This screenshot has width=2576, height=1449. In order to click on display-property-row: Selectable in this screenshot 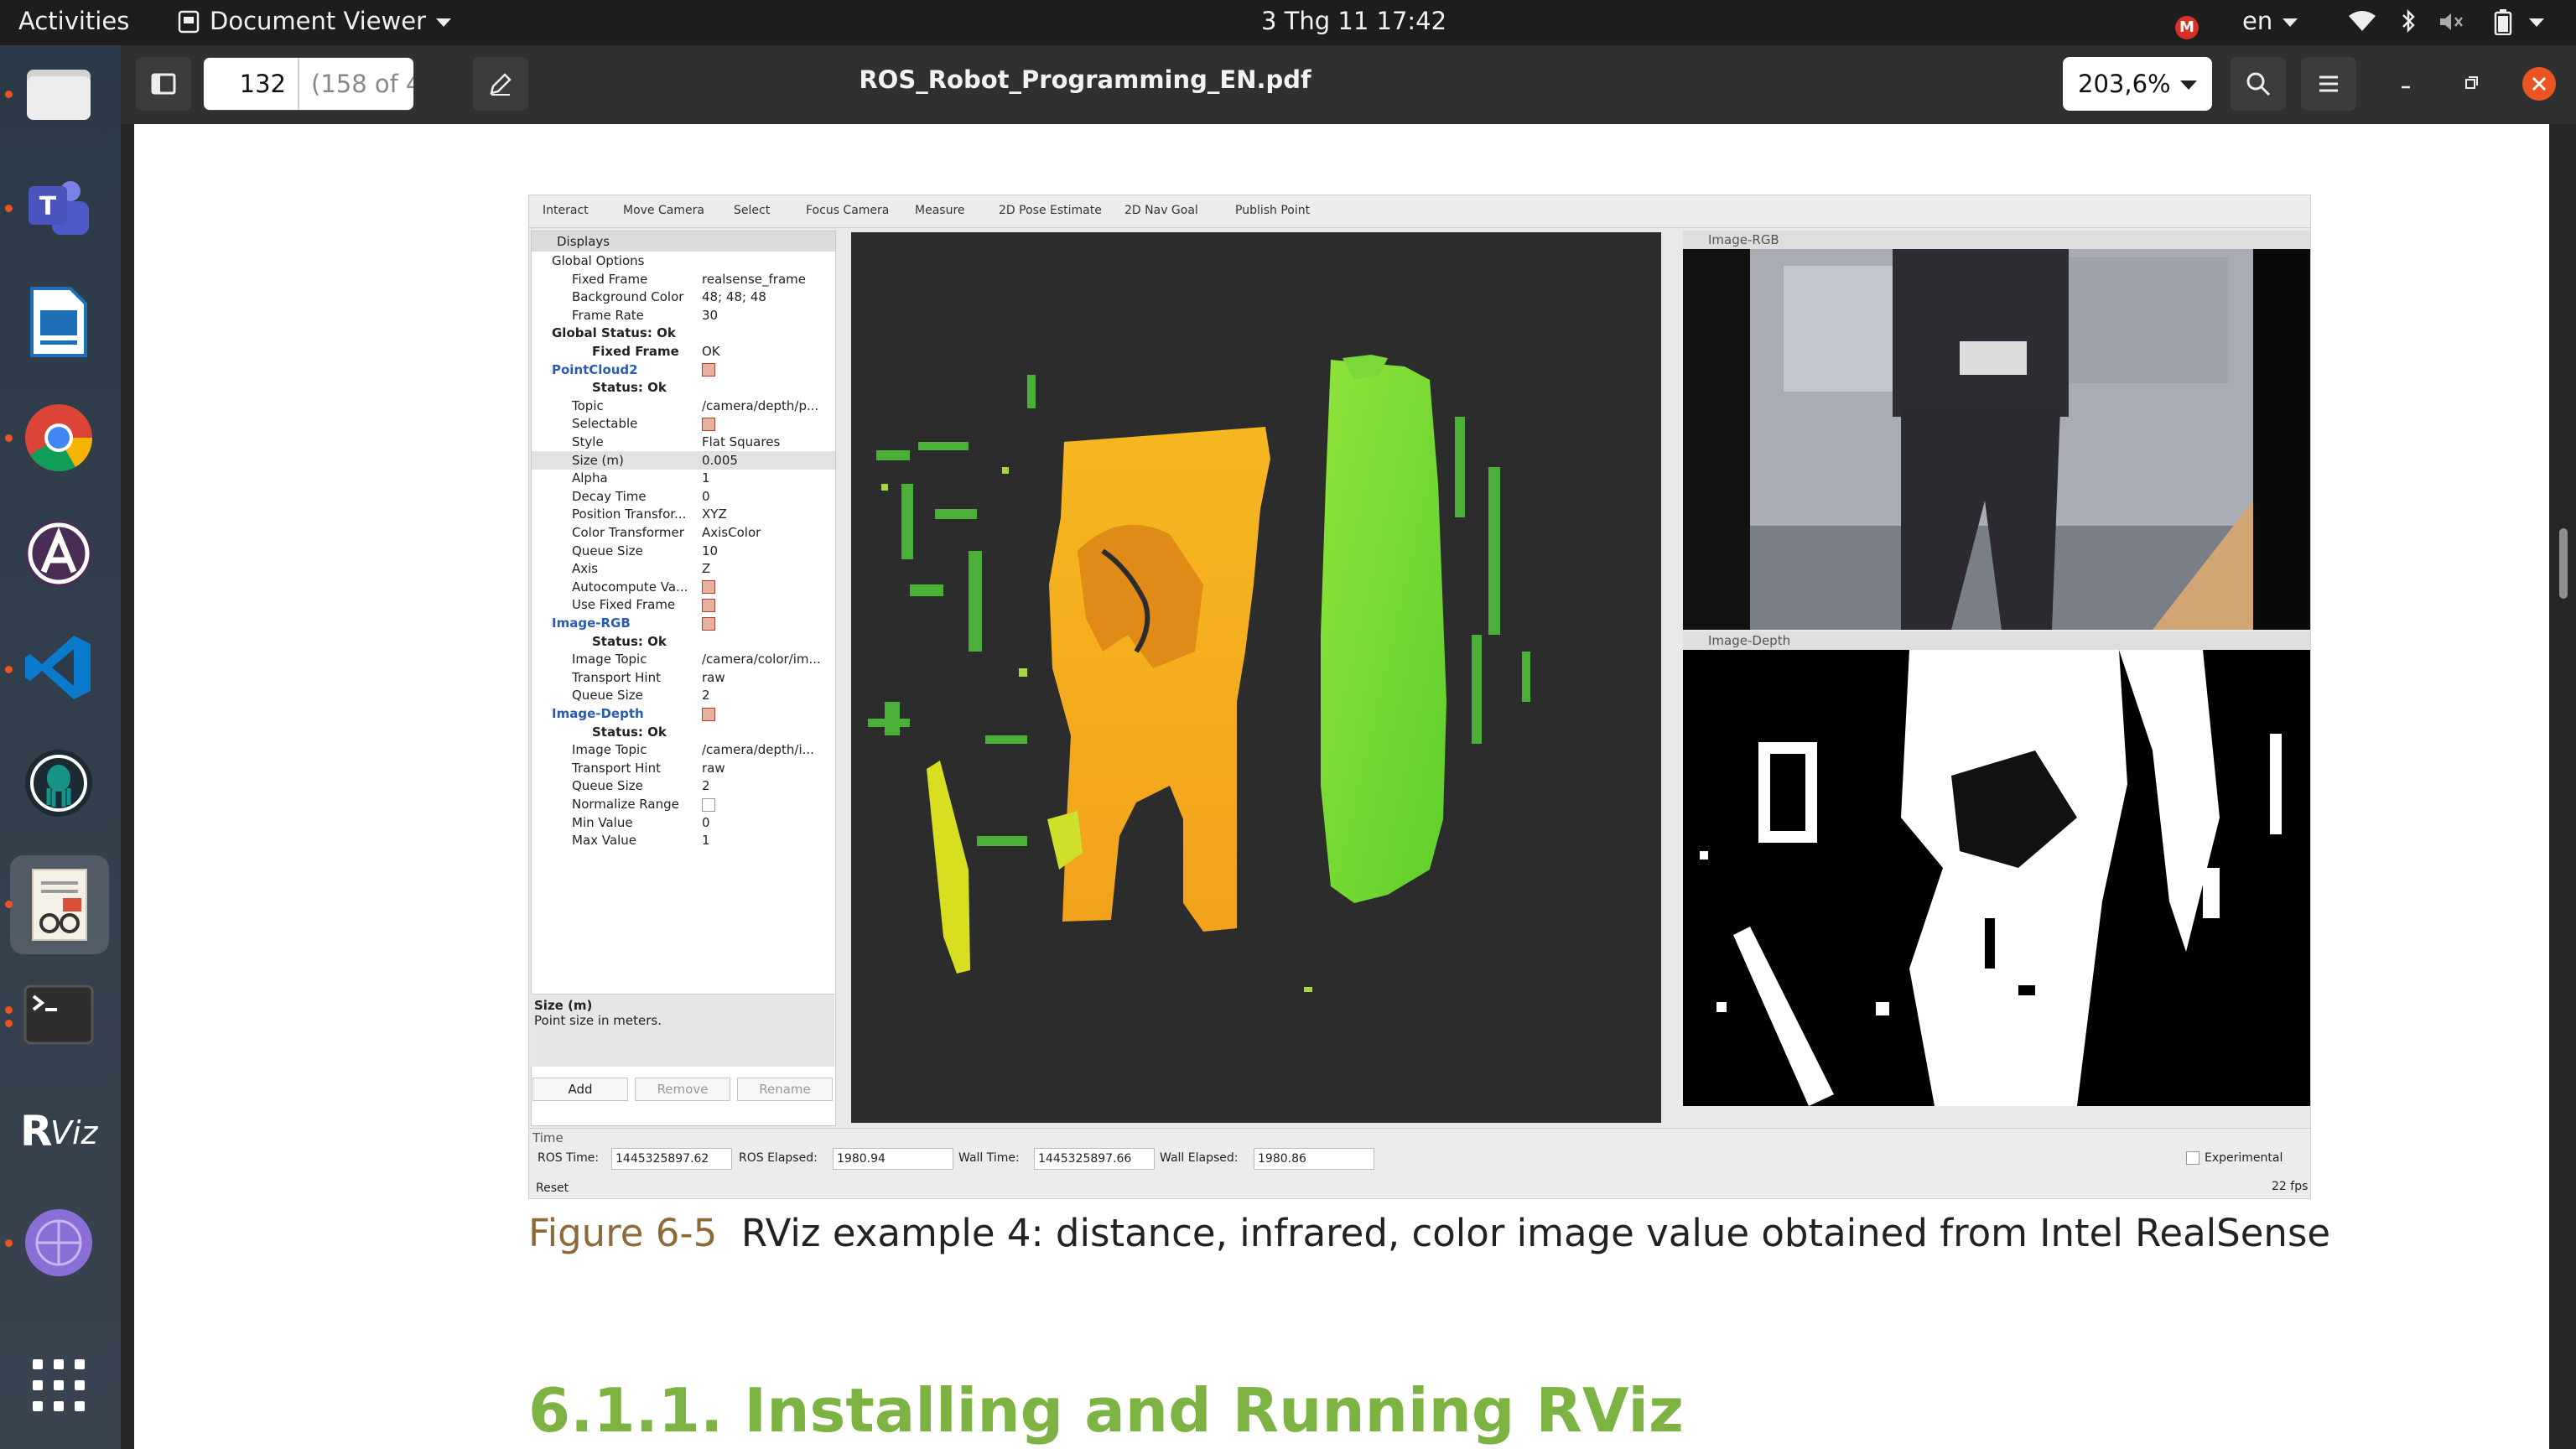, I will do `click(683, 423)`.